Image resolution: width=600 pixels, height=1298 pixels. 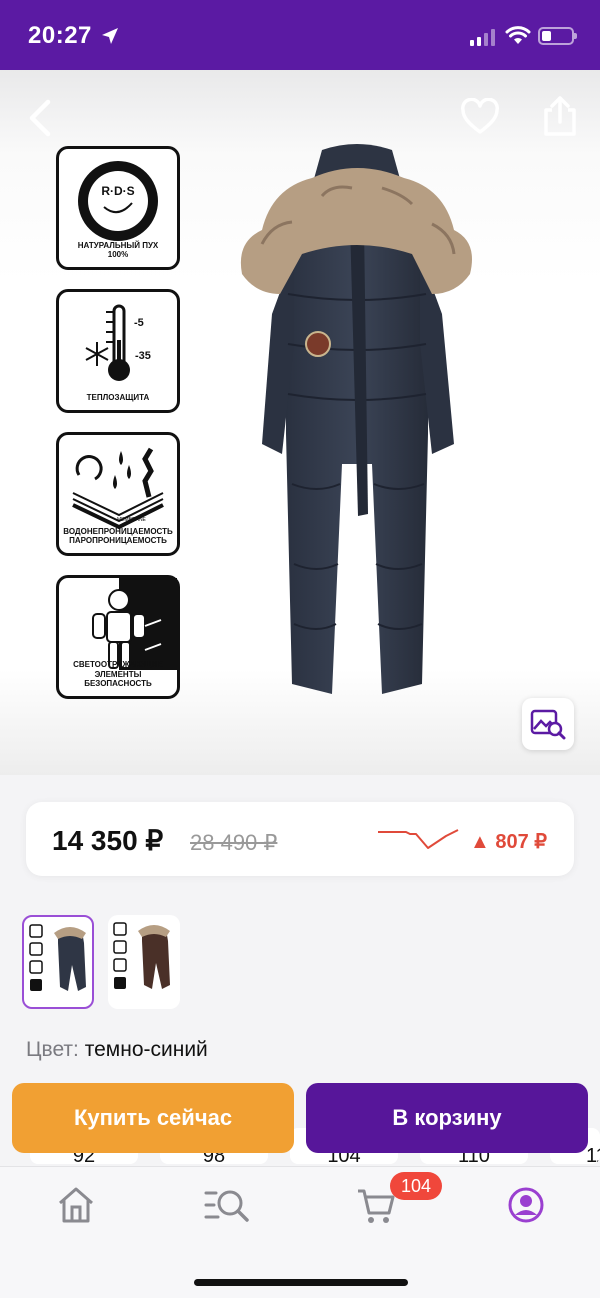 I want to click on reflective-elements-badge: СВЕТООТРАЖАЮЩИЕ ЭЛЕМЕНТЫ БЕЗОПАСНОСТЬ, so click(x=118, y=637).